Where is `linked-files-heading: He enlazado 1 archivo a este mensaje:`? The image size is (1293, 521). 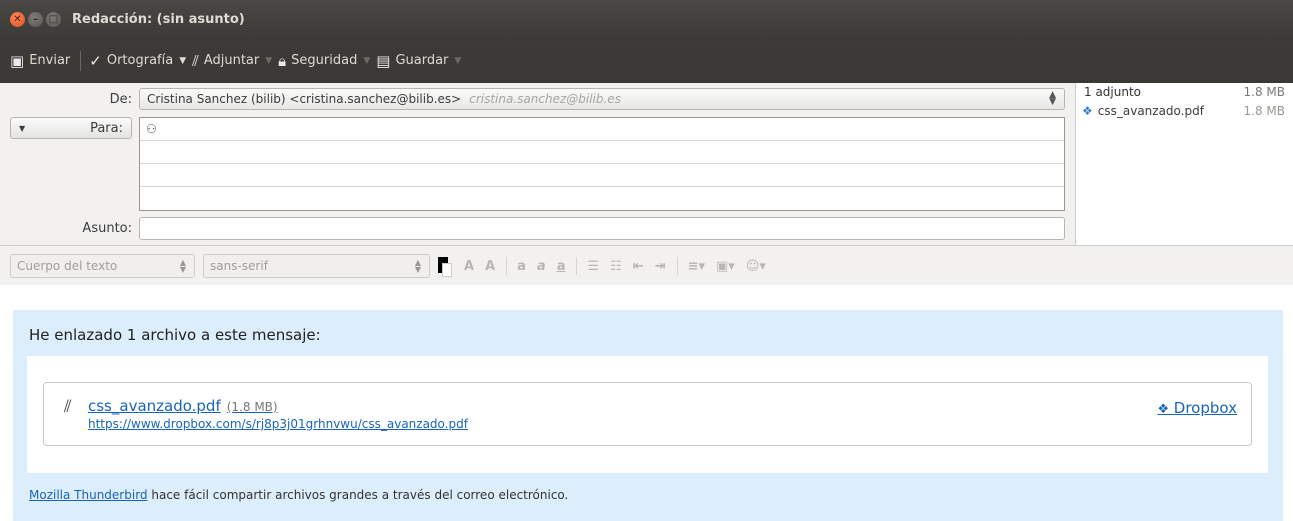
linked-files-heading: He enlazado 1 archivo a este mensaje: is located at coordinates (175, 335).